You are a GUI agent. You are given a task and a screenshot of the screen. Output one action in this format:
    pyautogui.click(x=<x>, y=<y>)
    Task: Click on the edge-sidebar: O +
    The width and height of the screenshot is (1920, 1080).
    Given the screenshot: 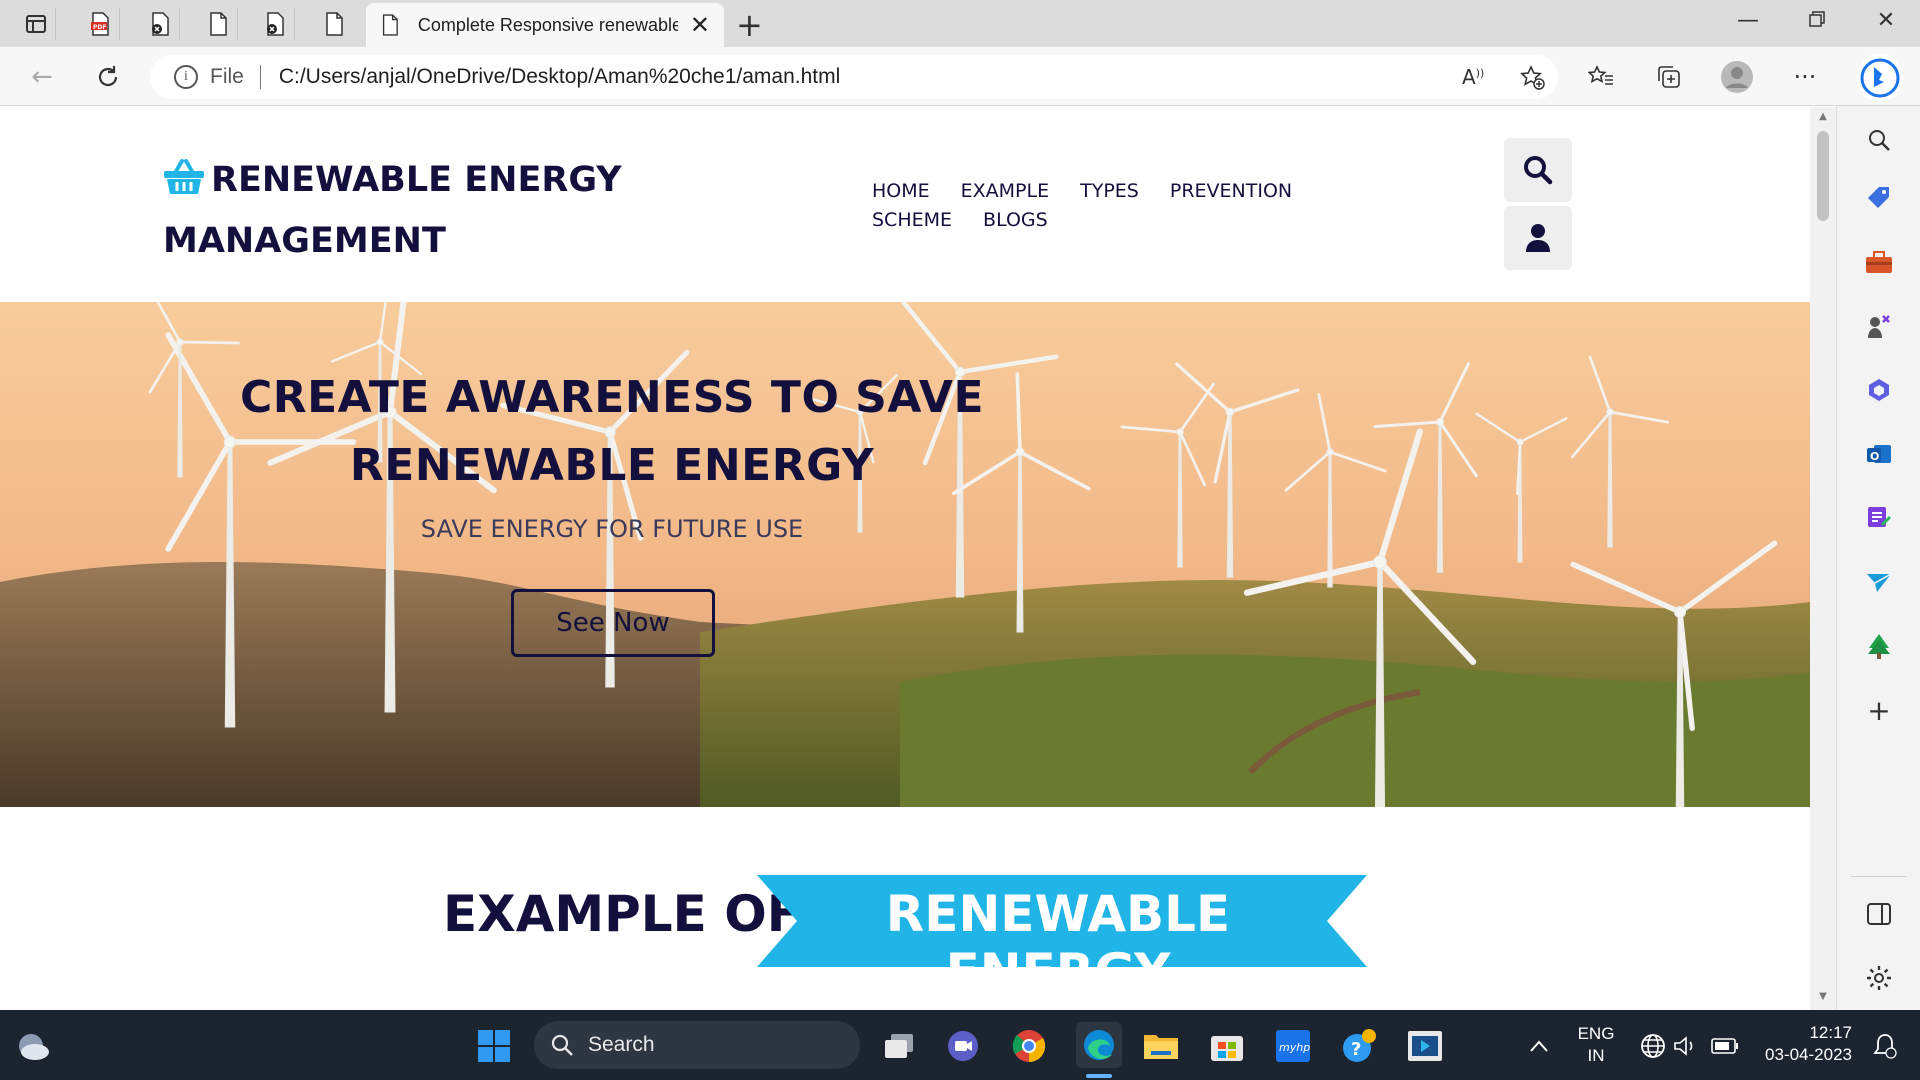 What is the action you would take?
    pyautogui.click(x=1878, y=558)
    